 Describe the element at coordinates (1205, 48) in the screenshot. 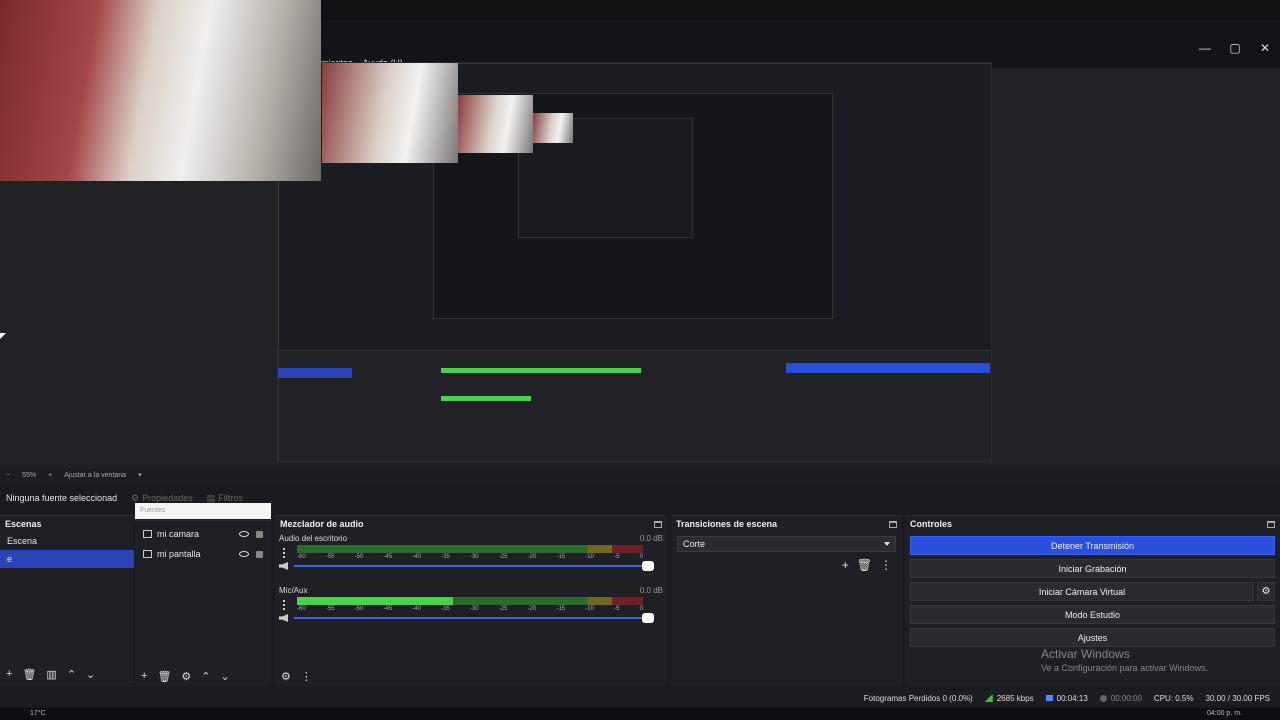

I see `minimize-icon: —` at that location.